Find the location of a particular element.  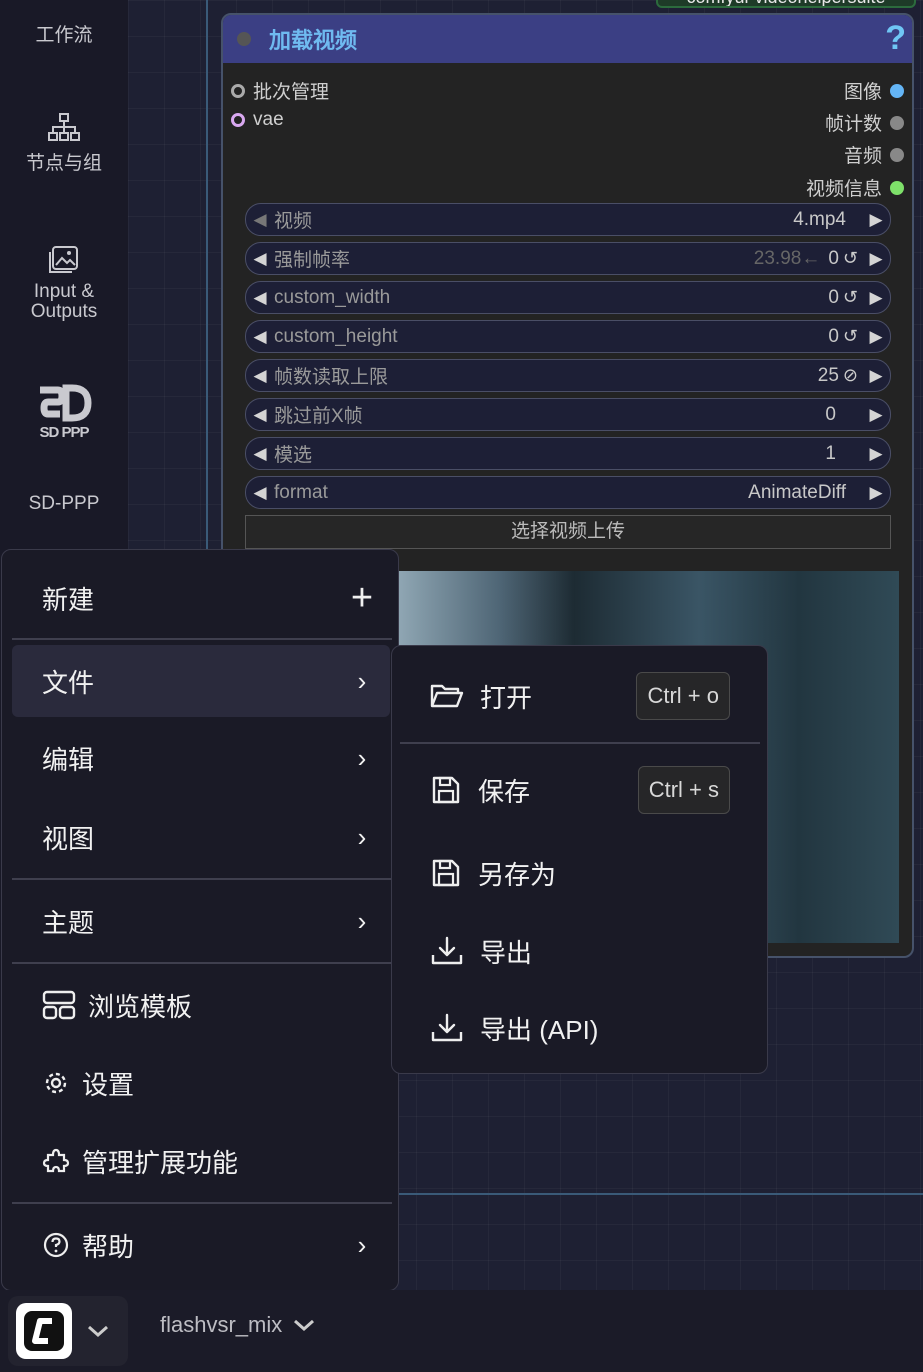

output-slot: 图像 is located at coordinates (874, 90).